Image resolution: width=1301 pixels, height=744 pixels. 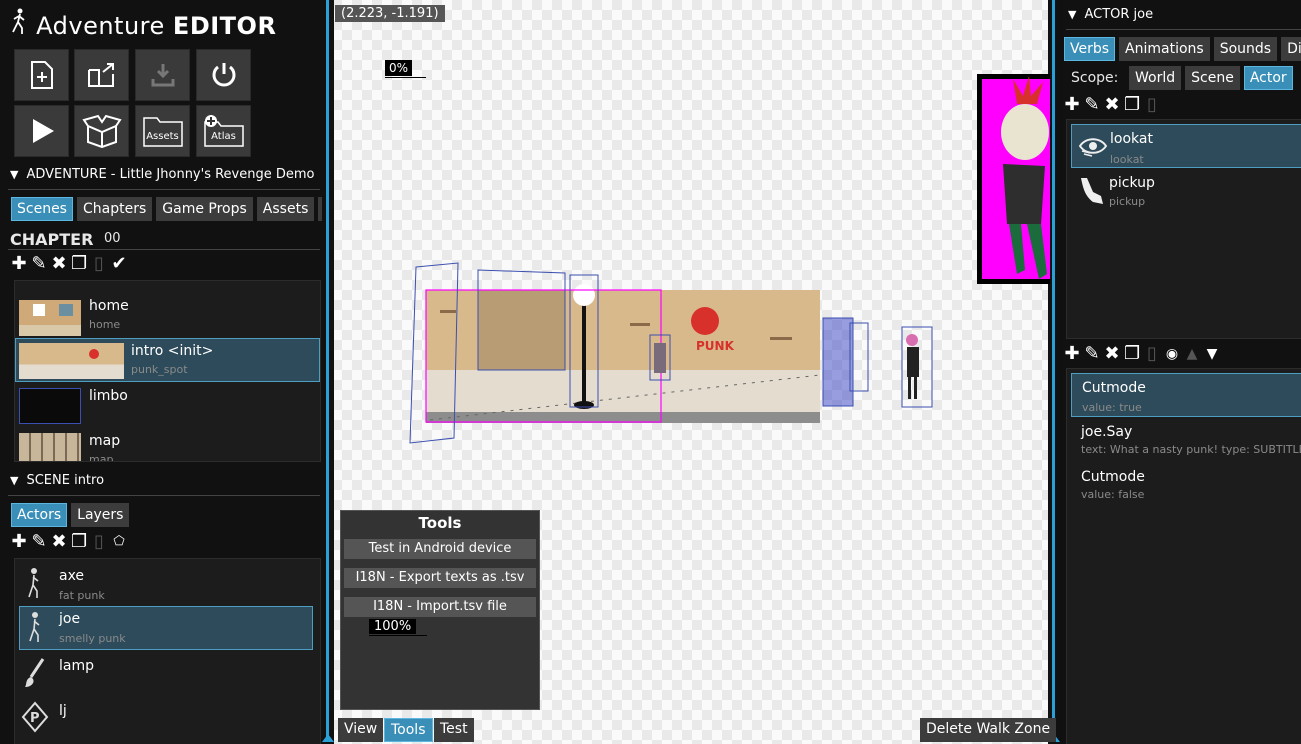 I want to click on scene-name: limbo, so click(x=108, y=396).